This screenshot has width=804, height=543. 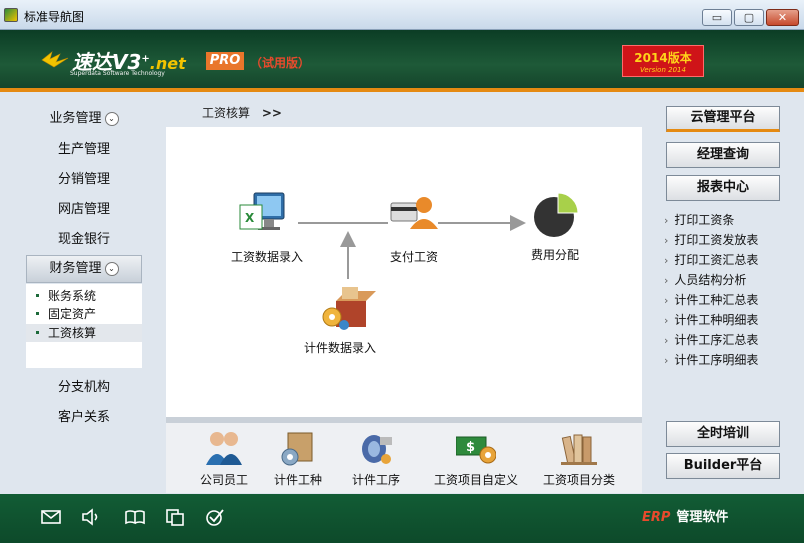 I want to click on report-link-process-detail: › 计件工序明细表, so click(x=729, y=360).